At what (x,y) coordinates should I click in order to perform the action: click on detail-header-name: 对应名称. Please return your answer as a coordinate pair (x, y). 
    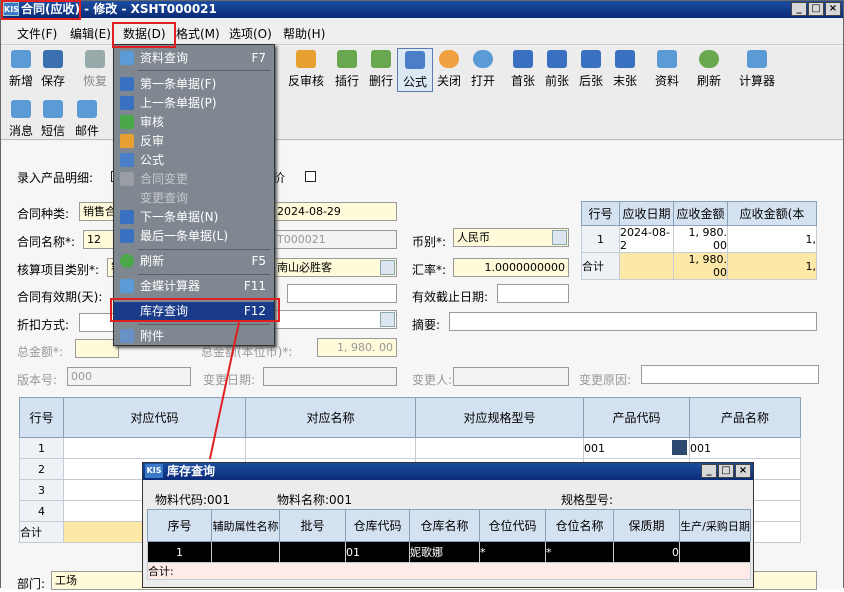
    Looking at the image, I should click on (330, 417).